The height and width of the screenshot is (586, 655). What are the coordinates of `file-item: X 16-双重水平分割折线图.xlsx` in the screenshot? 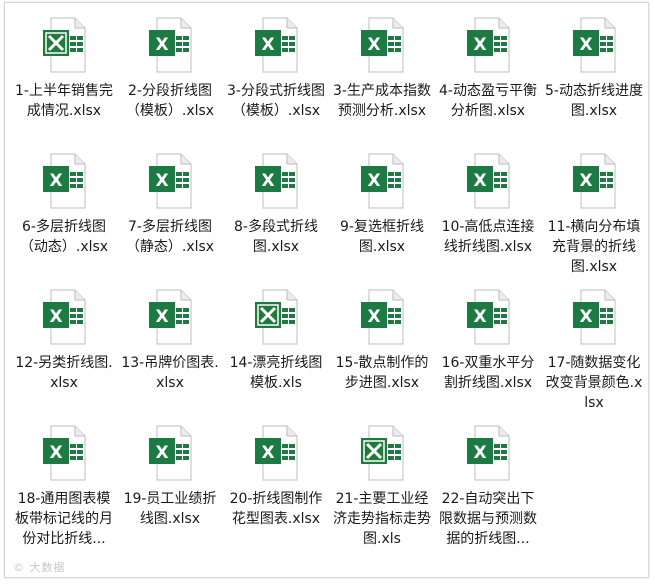 It's located at (488, 353).